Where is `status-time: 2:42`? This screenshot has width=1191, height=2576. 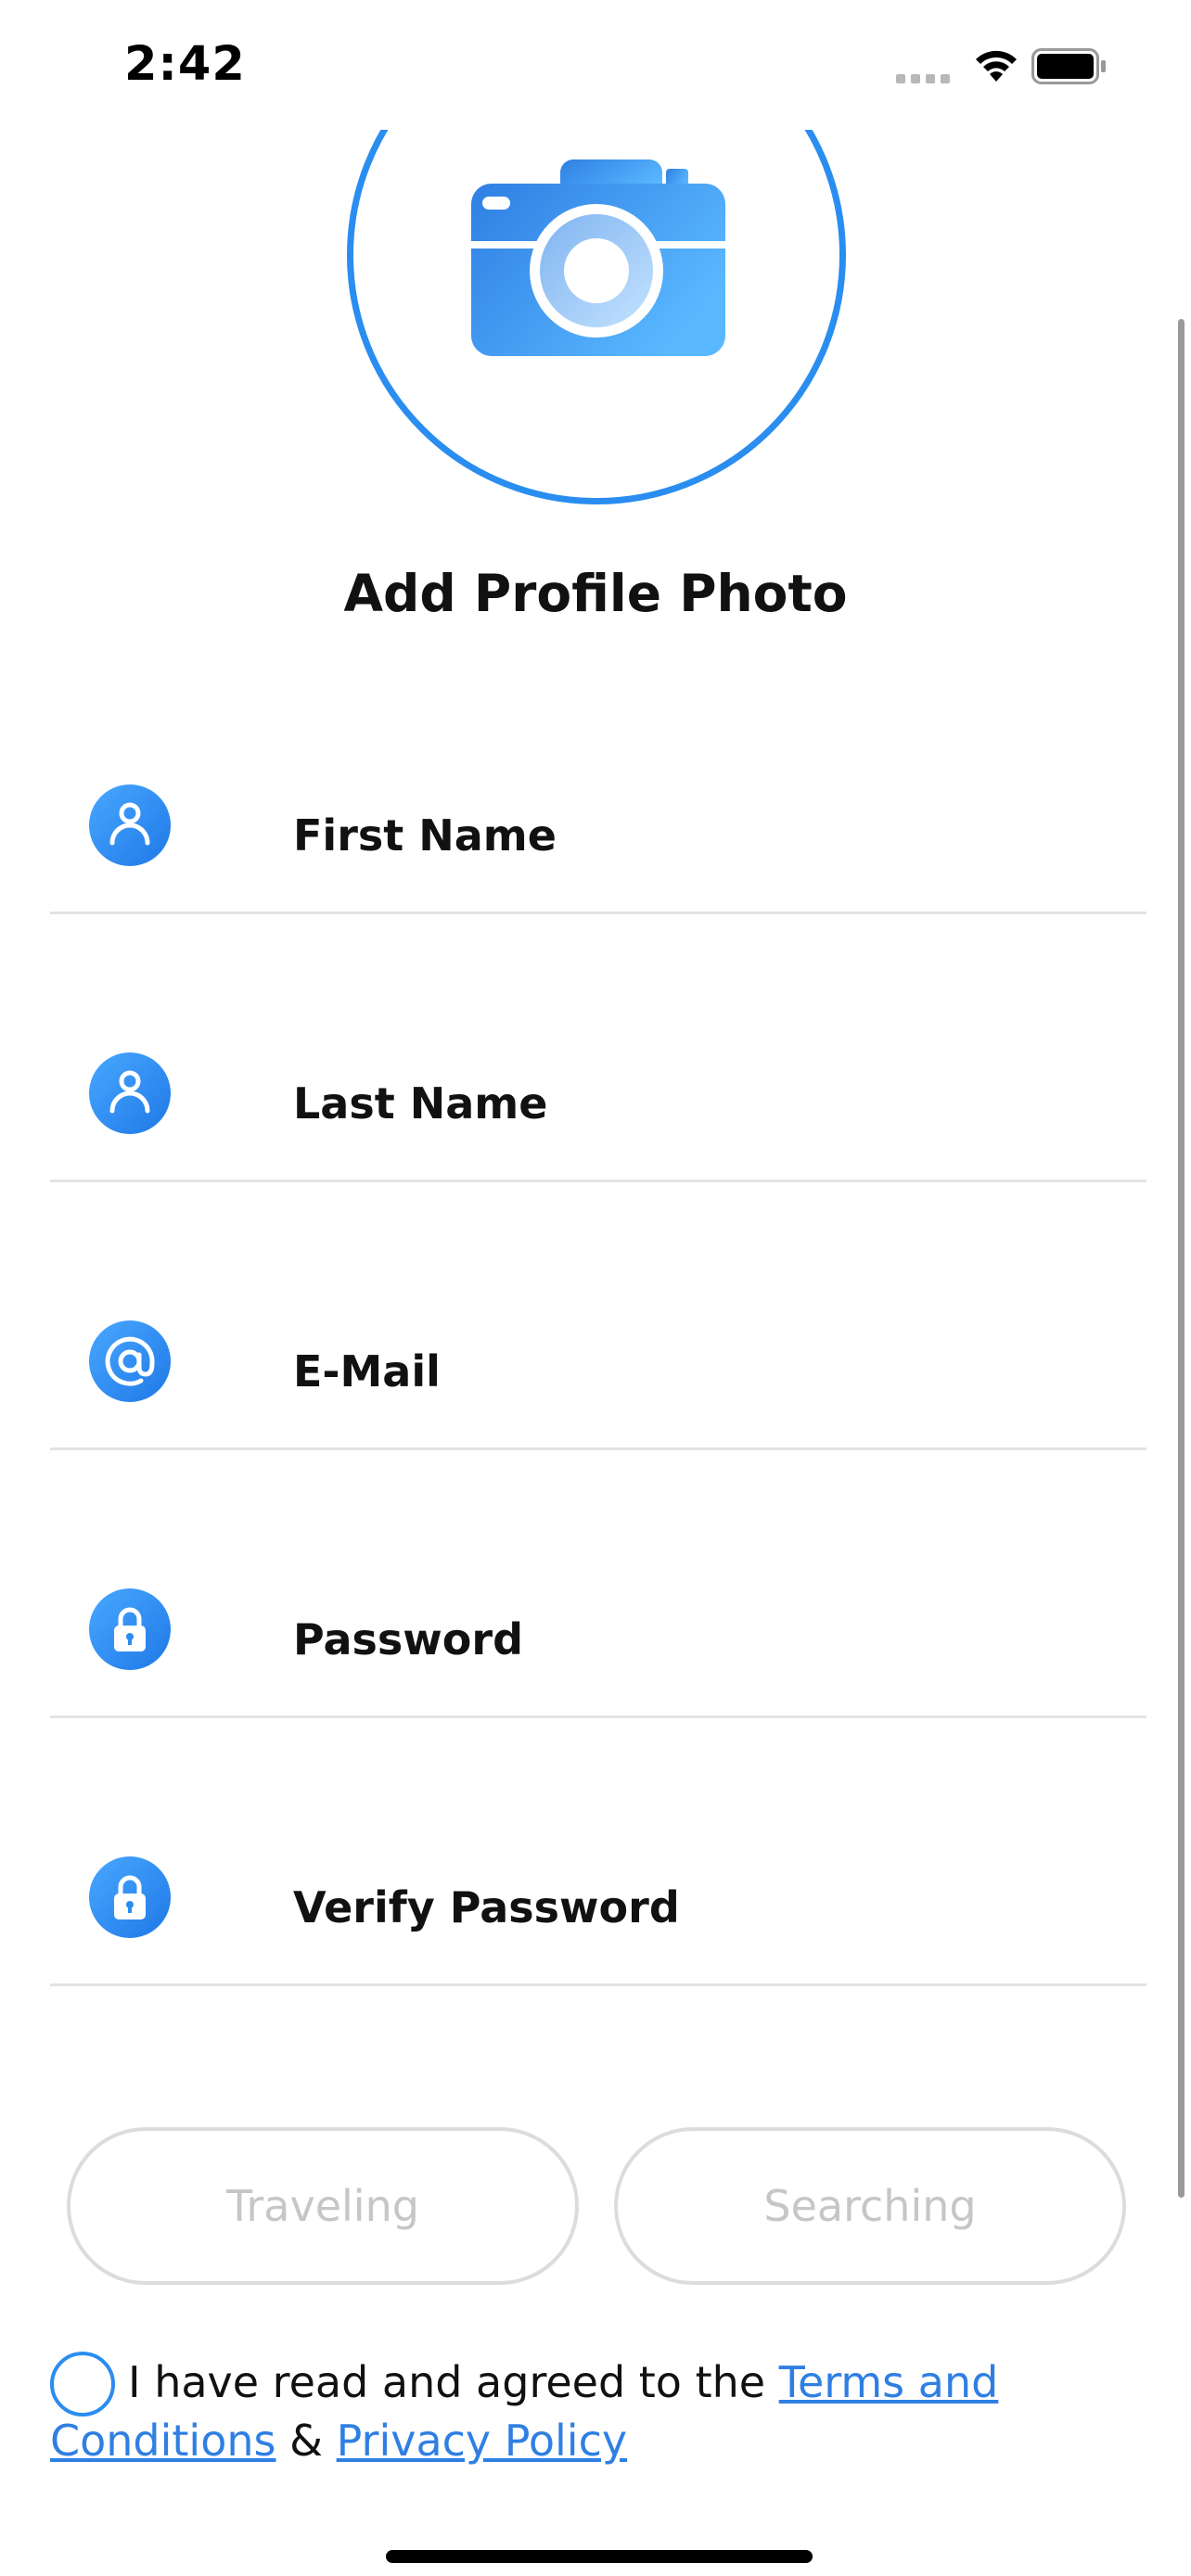 status-time: 2:42 is located at coordinates (185, 64).